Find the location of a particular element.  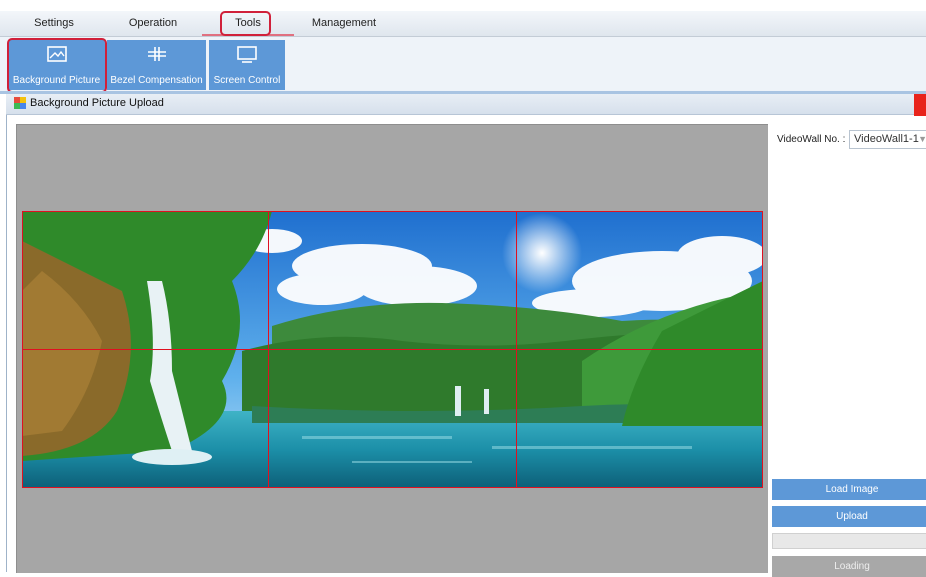

panel-title: Background Picture Upload is located at coordinates (97, 103).